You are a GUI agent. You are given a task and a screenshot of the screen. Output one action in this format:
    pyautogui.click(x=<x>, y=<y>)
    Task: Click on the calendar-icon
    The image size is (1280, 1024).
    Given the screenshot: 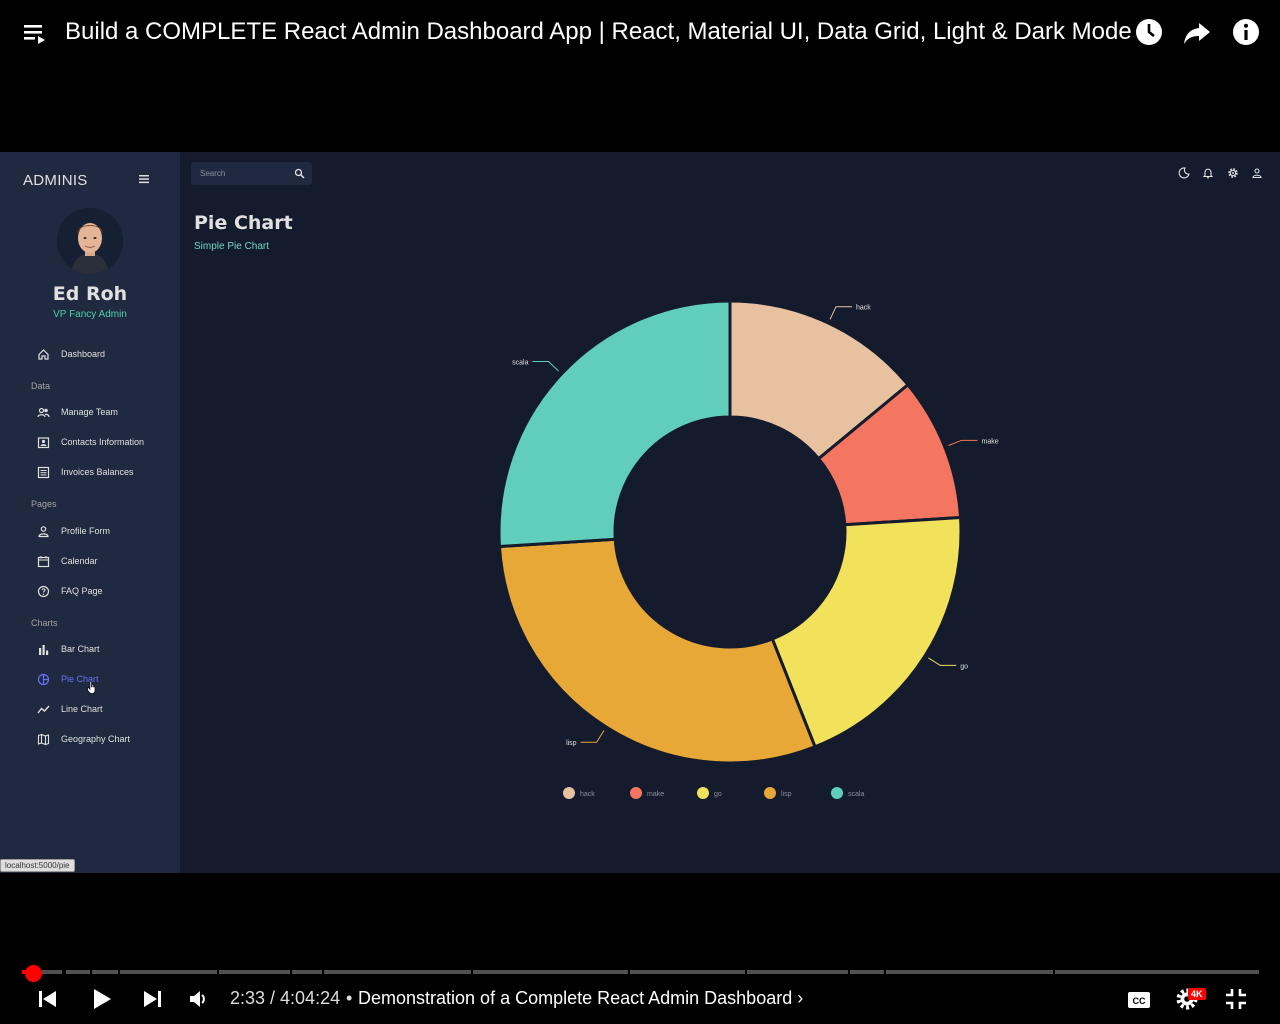 What is the action you would take?
    pyautogui.click(x=43, y=561)
    